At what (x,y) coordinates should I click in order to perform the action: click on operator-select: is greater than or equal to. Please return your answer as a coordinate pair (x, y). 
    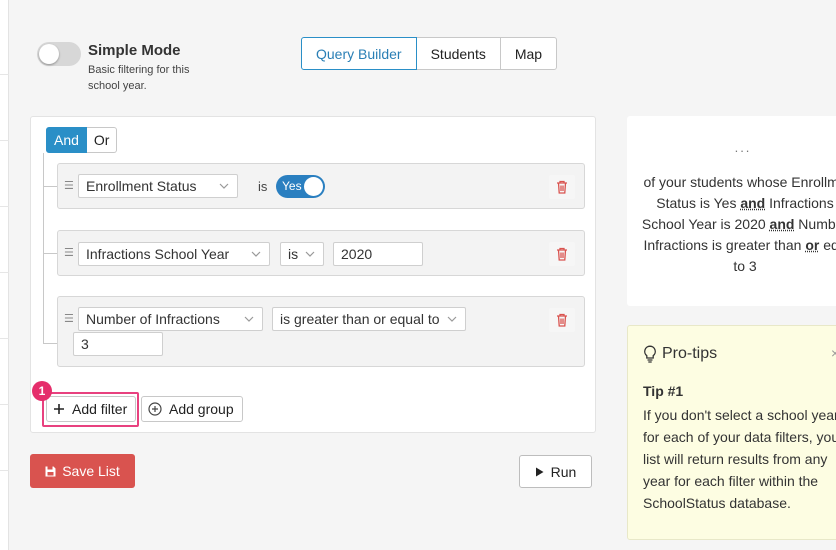
    Looking at the image, I should click on (369, 319).